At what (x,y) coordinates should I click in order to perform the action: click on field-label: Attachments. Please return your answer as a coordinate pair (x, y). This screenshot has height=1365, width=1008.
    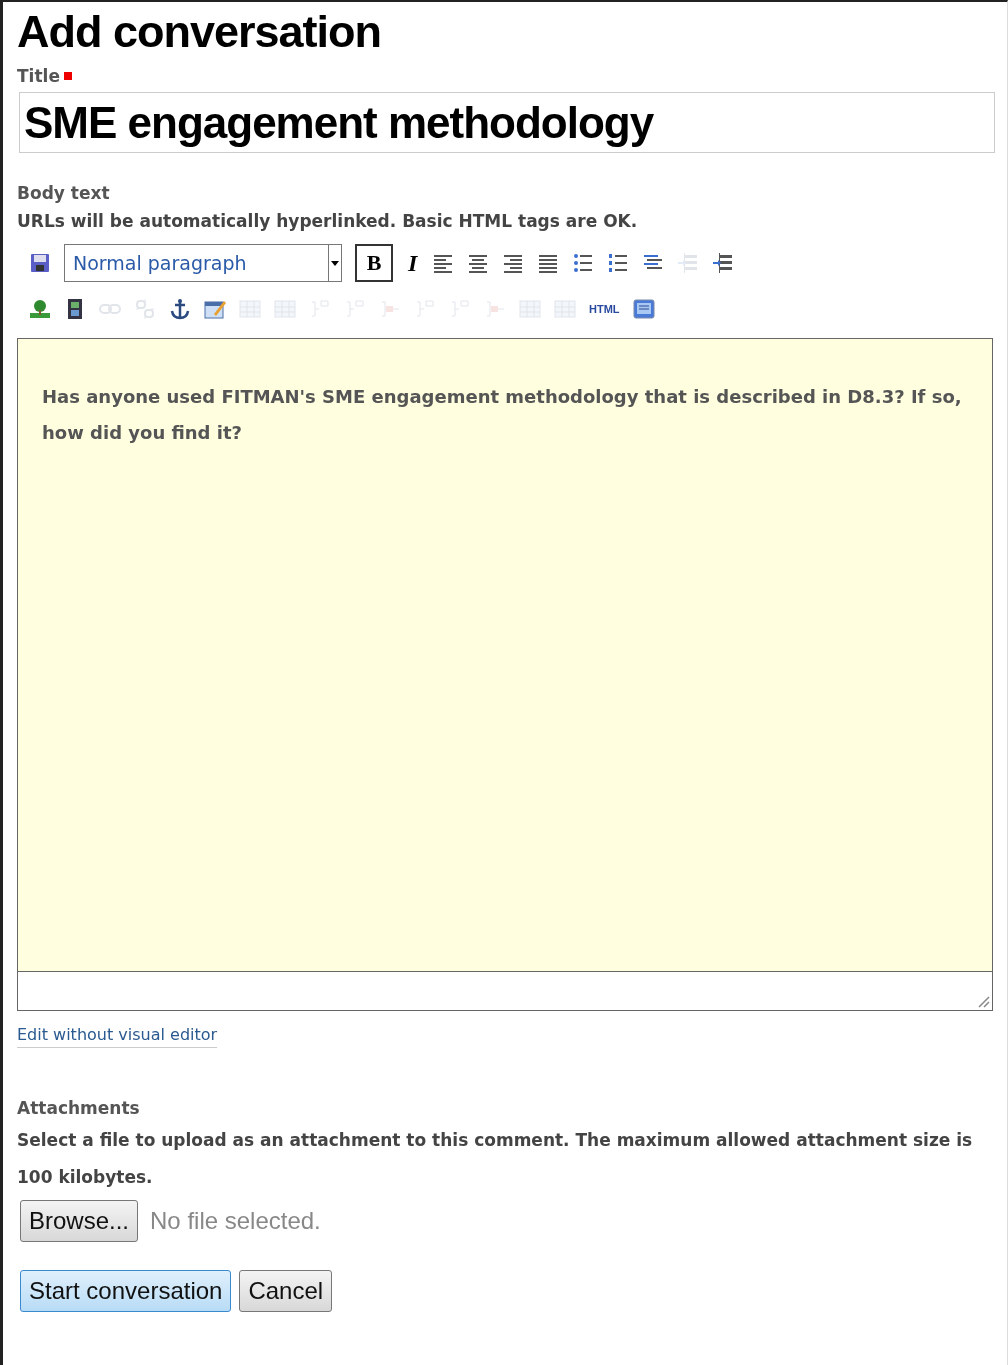
    Looking at the image, I should click on (78, 1108).